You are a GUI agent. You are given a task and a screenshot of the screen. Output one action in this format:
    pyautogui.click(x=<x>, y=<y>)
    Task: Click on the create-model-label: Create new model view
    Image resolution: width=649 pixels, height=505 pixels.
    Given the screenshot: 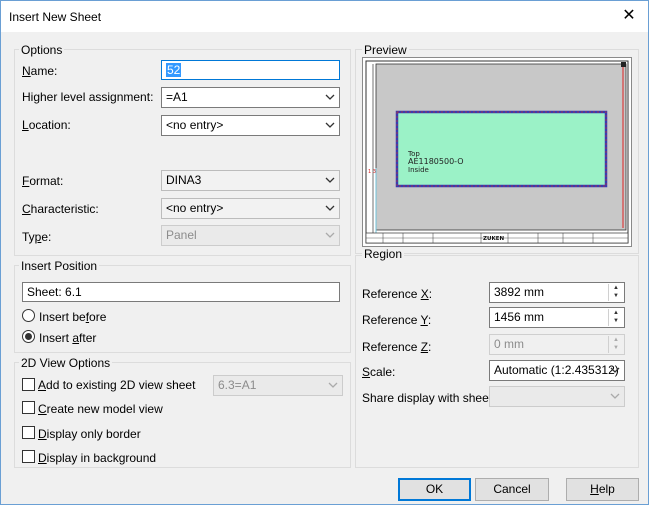 What is the action you would take?
    pyautogui.click(x=100, y=409)
    